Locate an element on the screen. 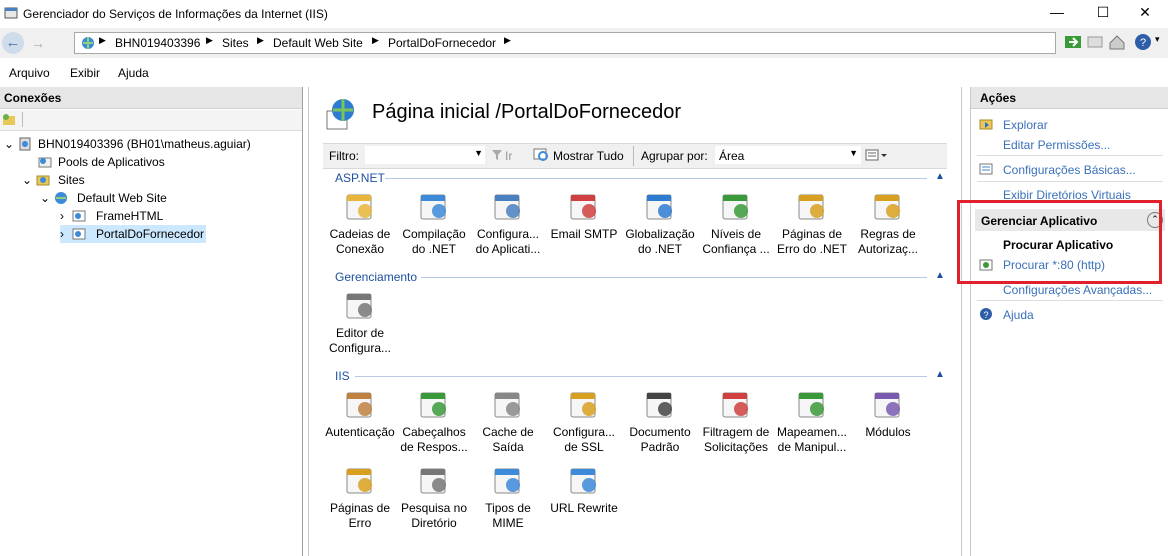 The height and width of the screenshot is (556, 1168). filter-label: Filtro: is located at coordinates (344, 156).